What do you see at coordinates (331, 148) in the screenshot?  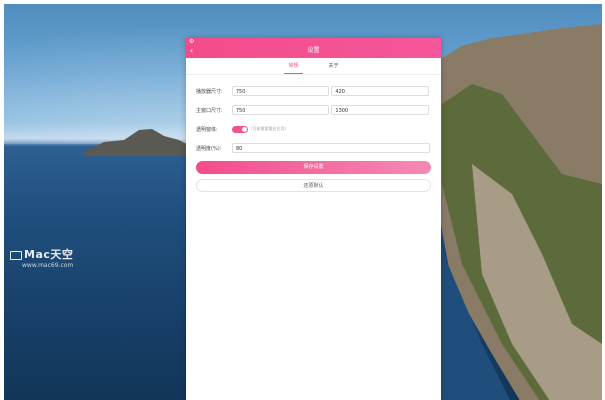 I see `opacity-input: 80` at bounding box center [331, 148].